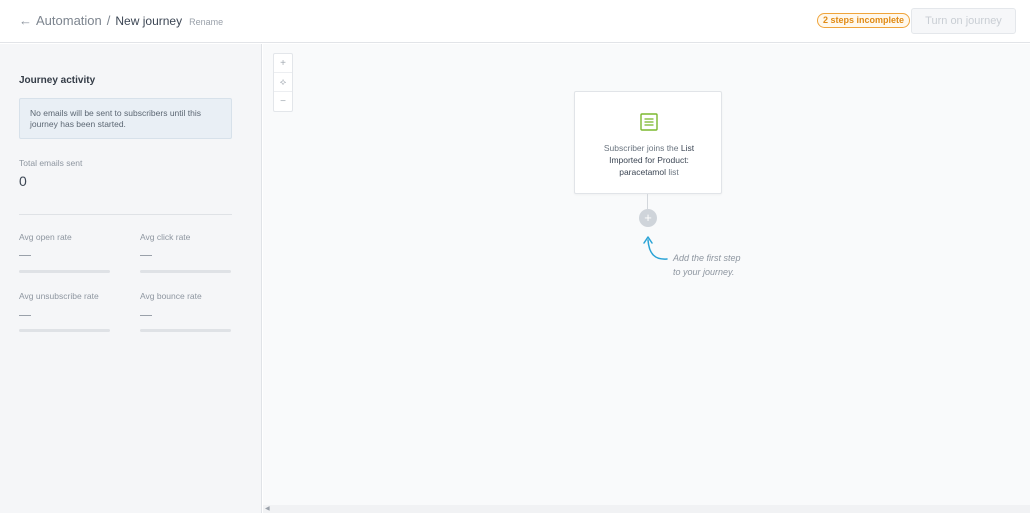  What do you see at coordinates (283, 101) in the screenshot?
I see `zoom-out-button: −` at bounding box center [283, 101].